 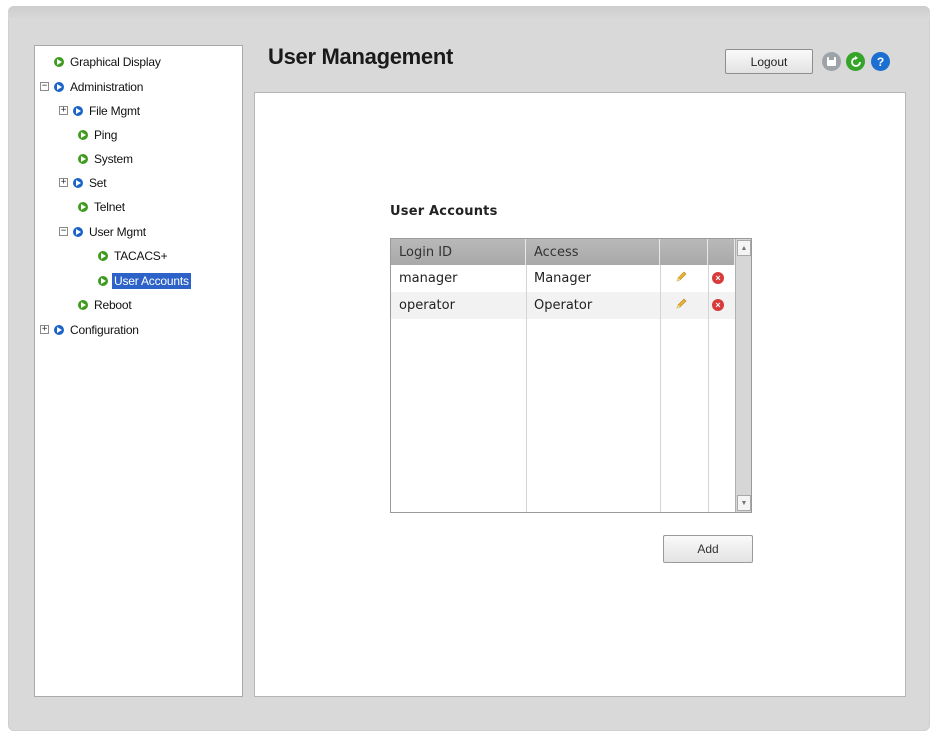 I want to click on save-icon, so click(x=831, y=61).